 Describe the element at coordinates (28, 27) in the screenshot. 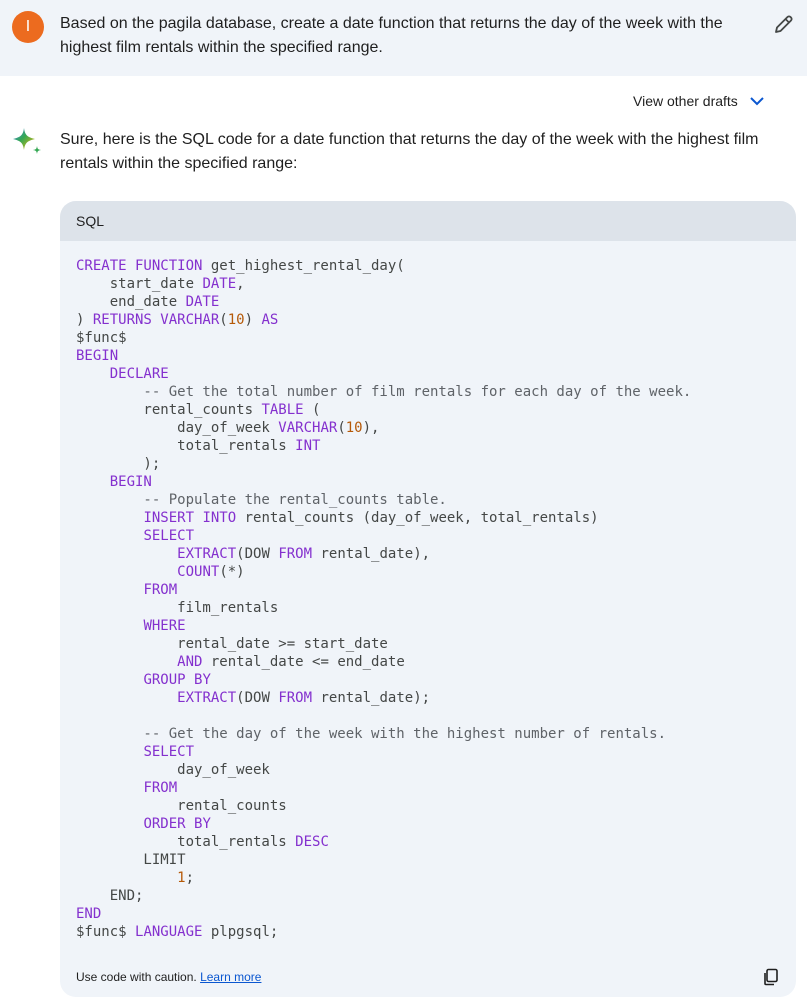

I see `user-avatar: I` at that location.